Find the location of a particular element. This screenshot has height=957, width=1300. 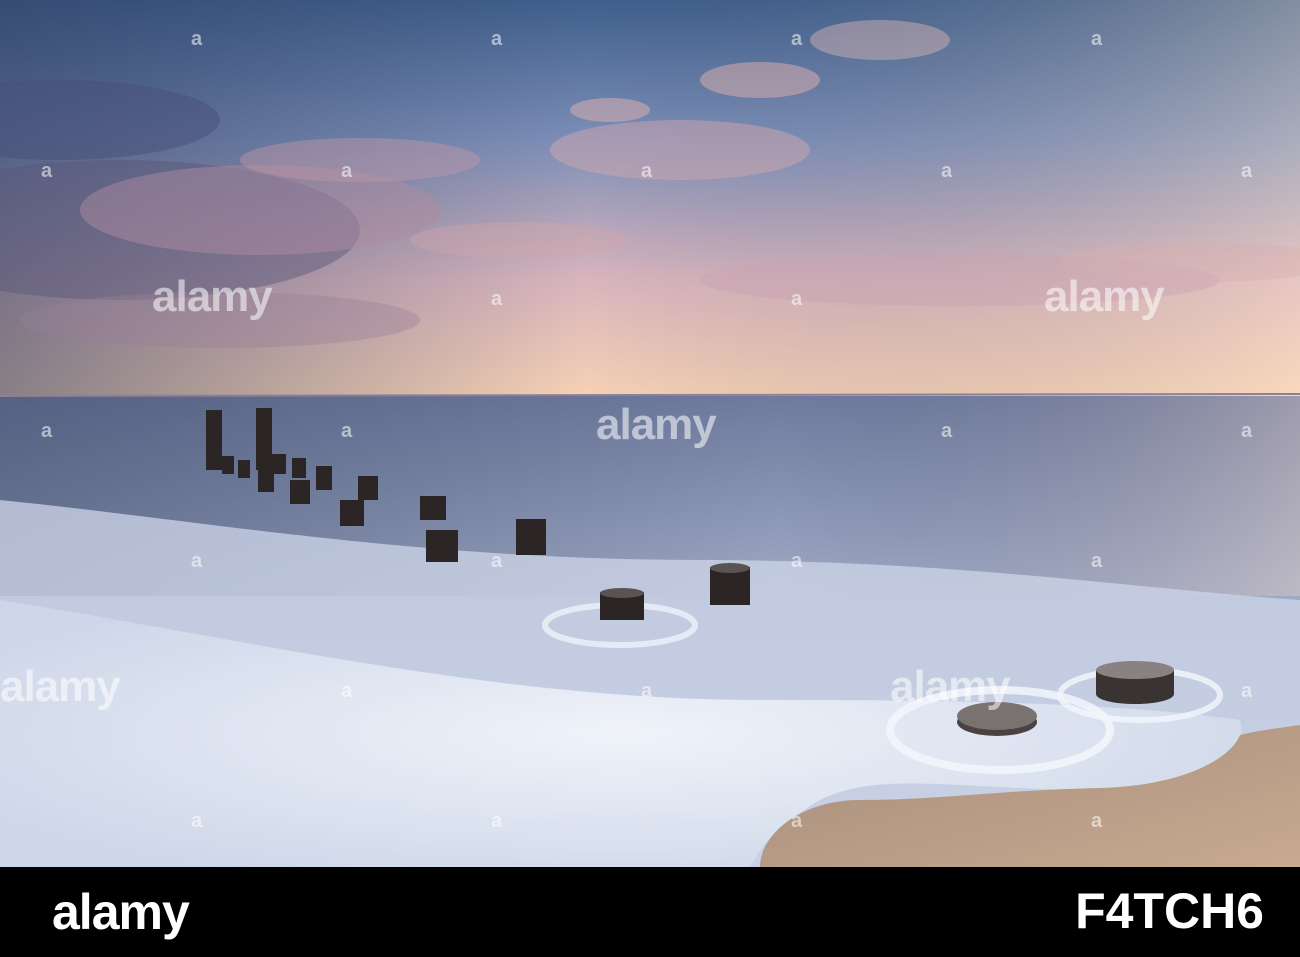

alamy-logo: alamy is located at coordinates (121, 912).